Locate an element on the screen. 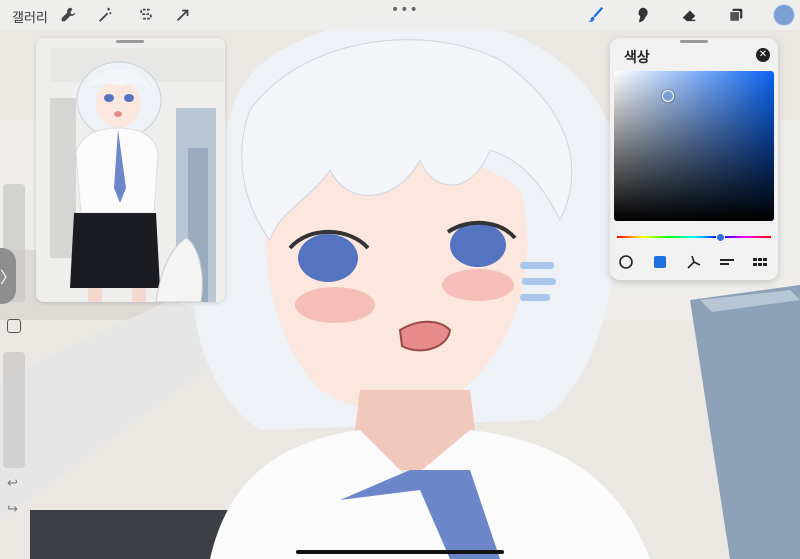  current-color-swatch is located at coordinates (784, 15).